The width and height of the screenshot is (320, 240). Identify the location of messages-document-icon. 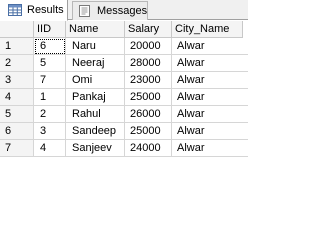
(85, 11).